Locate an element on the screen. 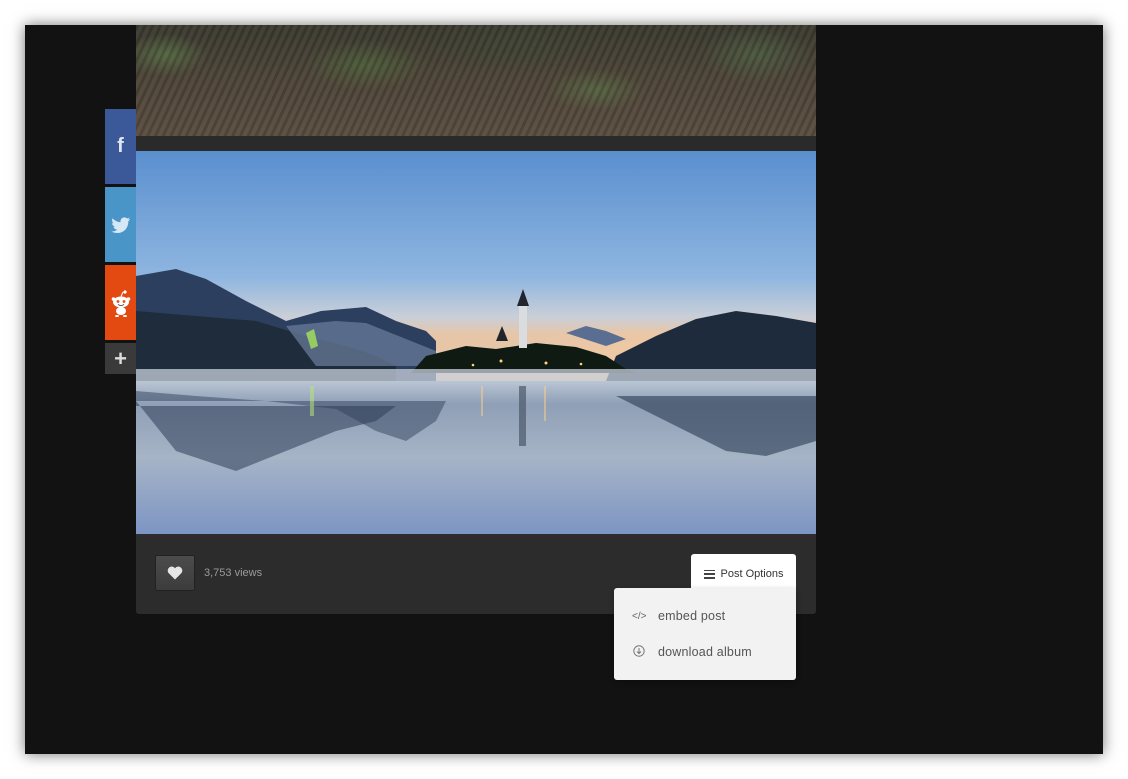 Image resolution: width=1128 pixels, height=779 pixels. embed-post-label: embed post is located at coordinates (692, 616).